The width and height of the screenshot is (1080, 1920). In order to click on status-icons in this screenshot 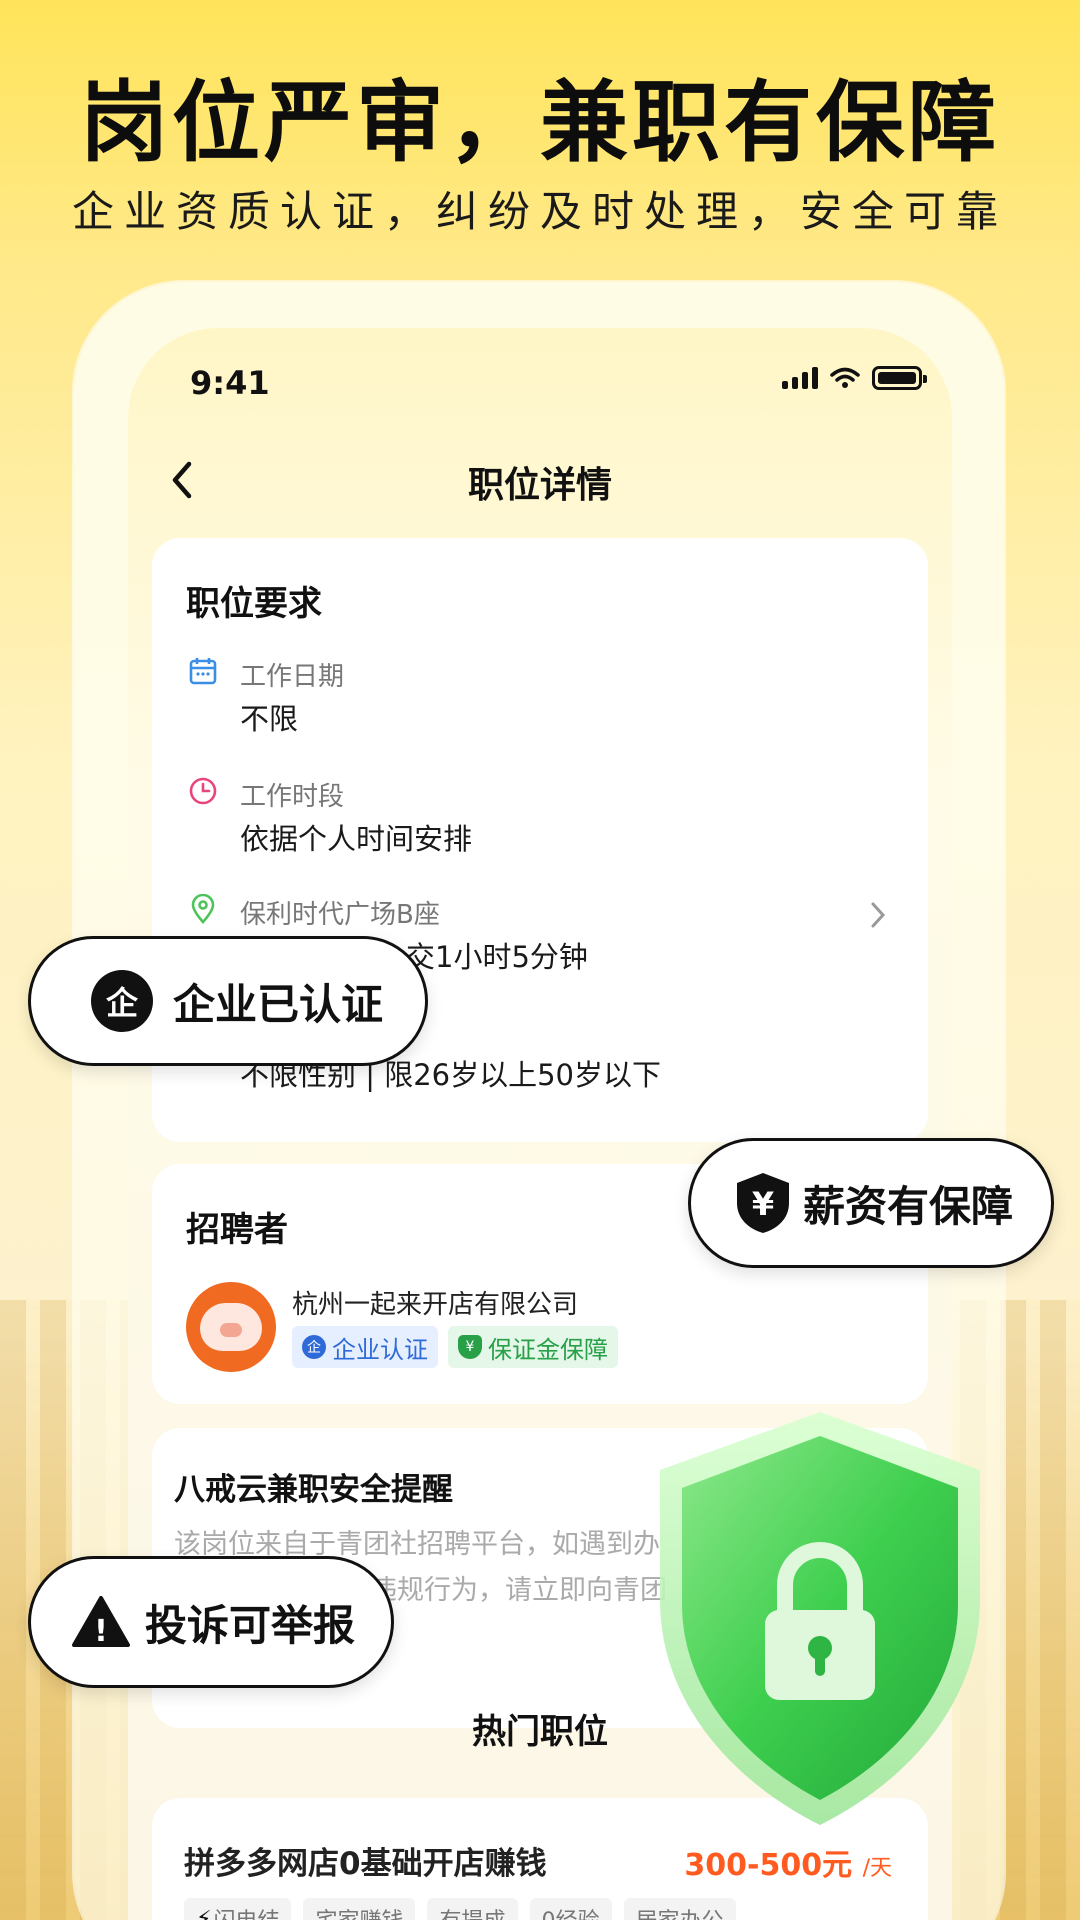, I will do `click(854, 378)`.